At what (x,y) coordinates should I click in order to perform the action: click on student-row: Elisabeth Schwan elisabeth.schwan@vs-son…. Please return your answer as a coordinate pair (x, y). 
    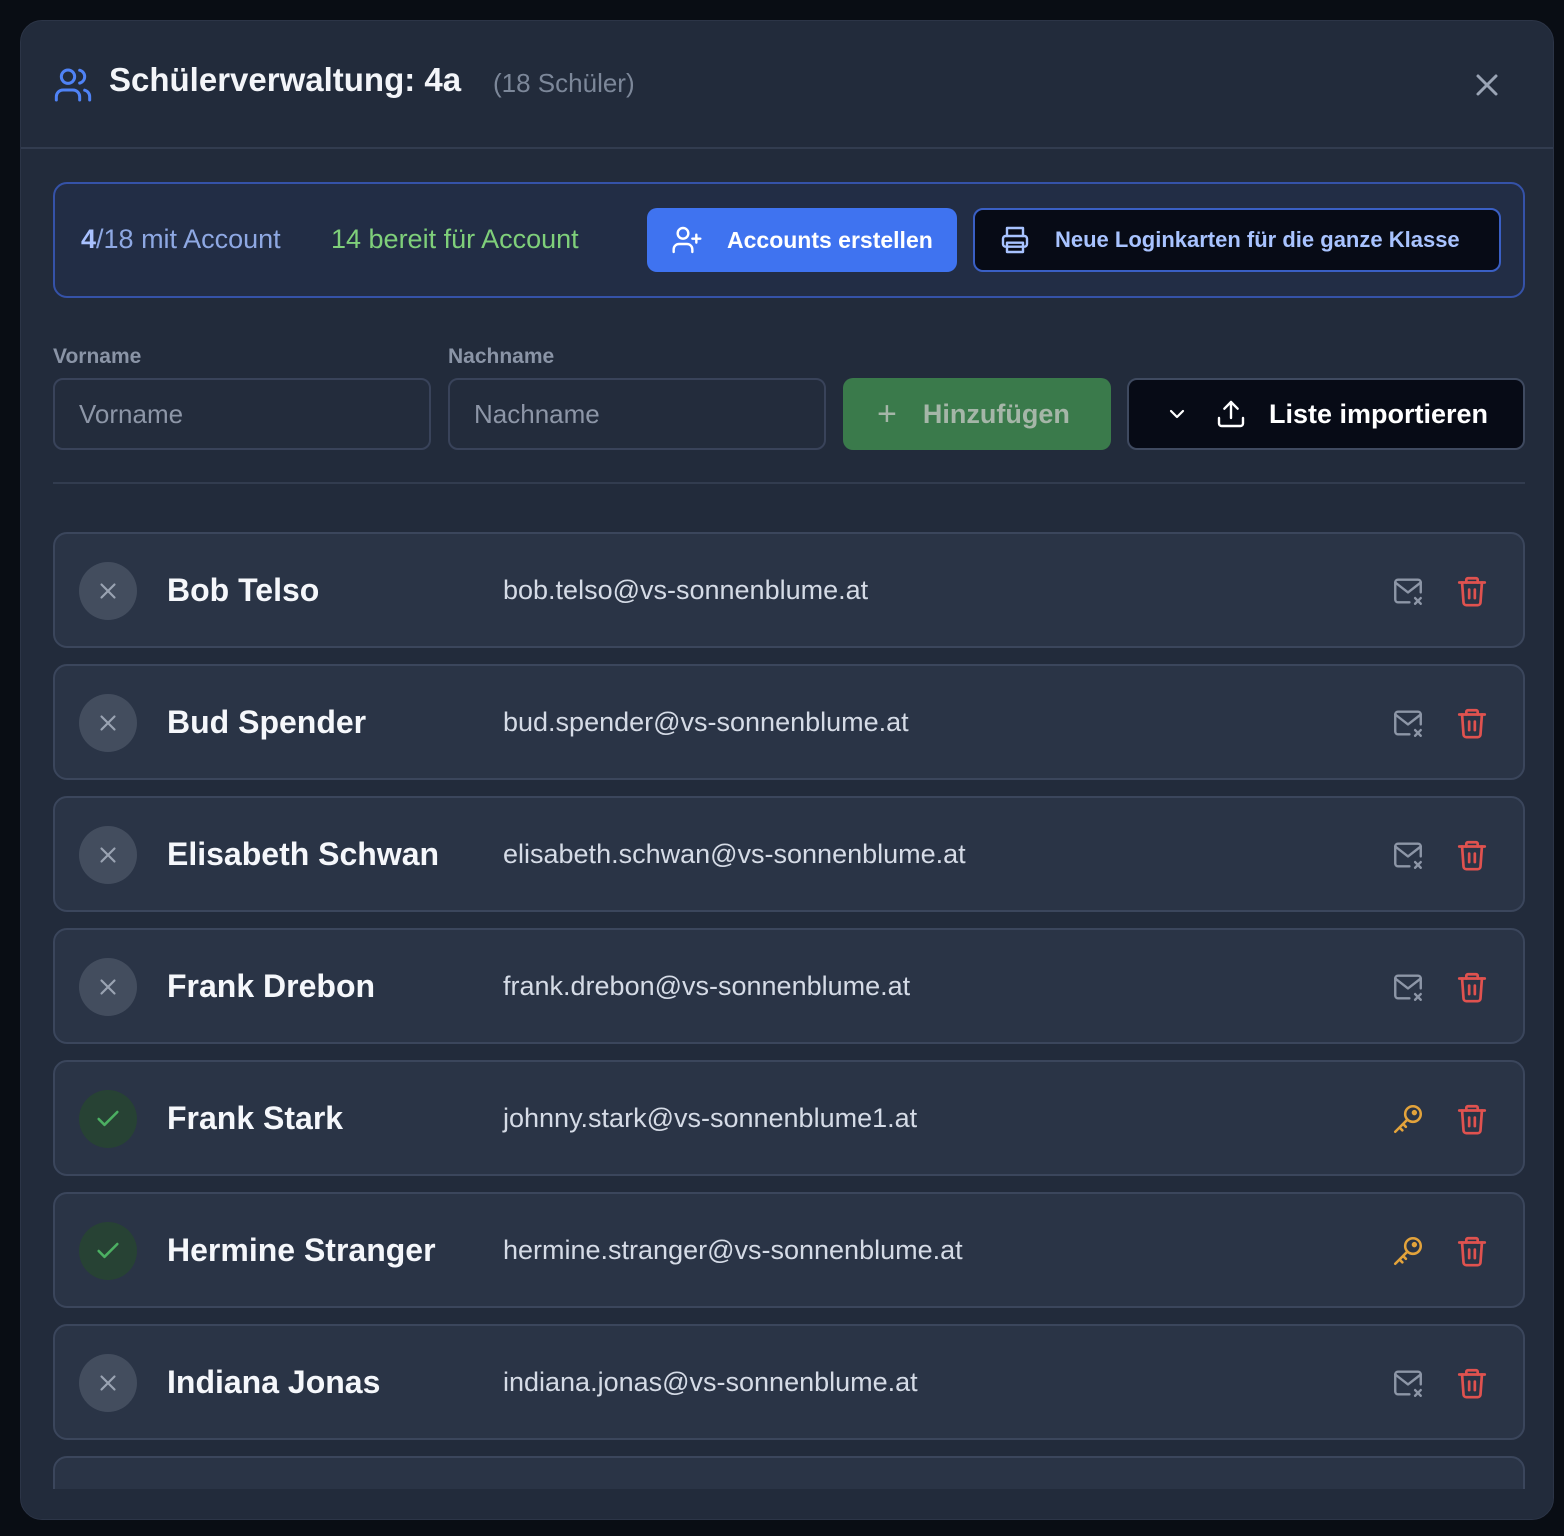
    Looking at the image, I should click on (789, 854).